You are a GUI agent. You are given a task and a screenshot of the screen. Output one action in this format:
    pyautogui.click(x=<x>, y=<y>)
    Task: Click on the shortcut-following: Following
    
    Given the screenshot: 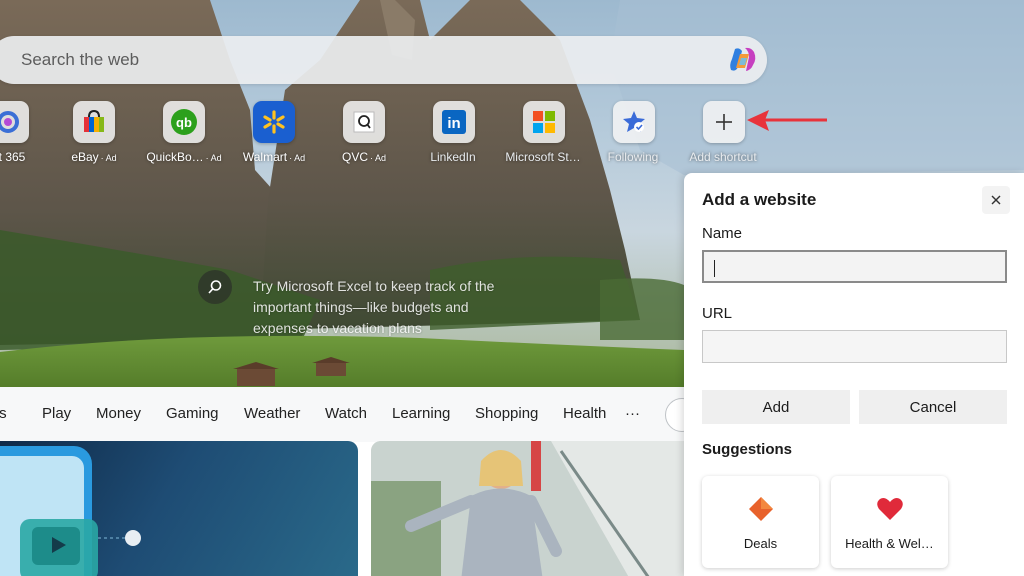 What is the action you would take?
    pyautogui.click(x=634, y=132)
    